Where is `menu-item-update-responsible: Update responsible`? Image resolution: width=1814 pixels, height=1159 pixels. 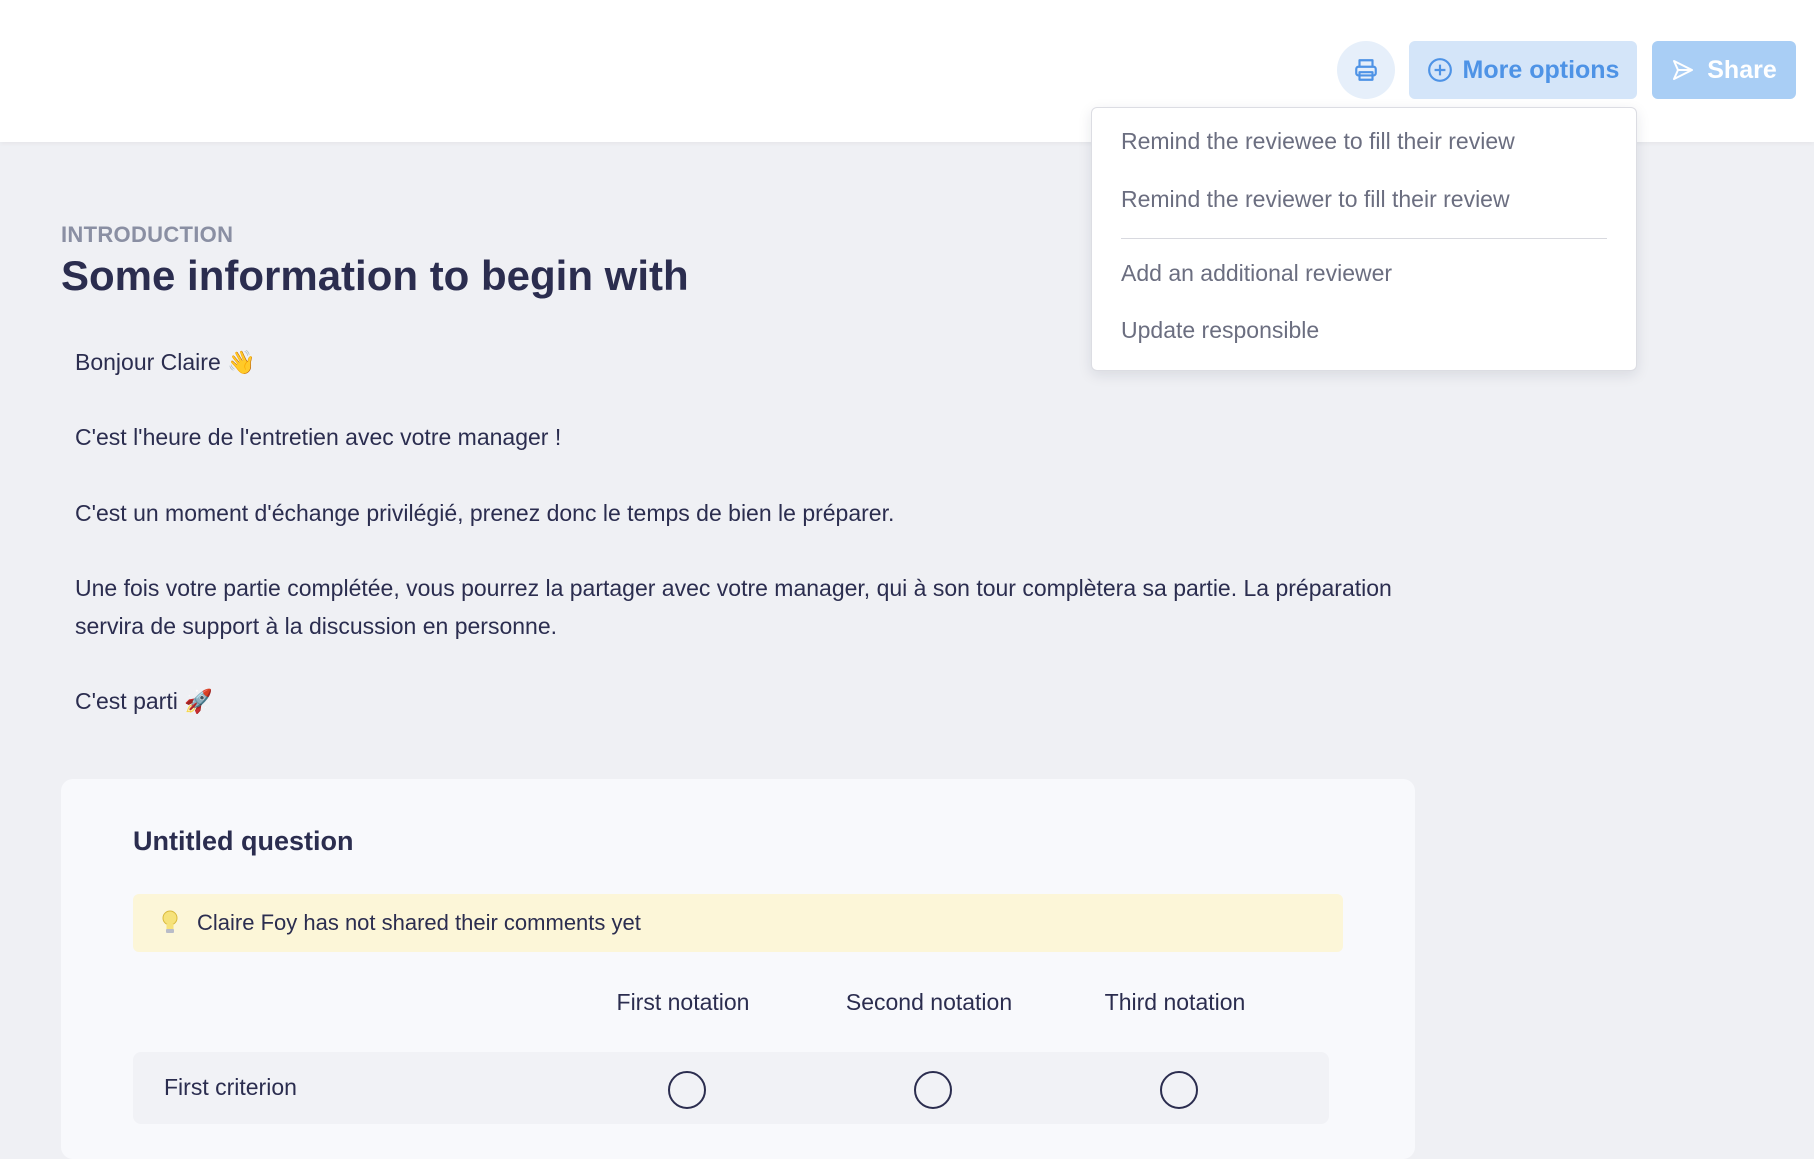 menu-item-update-responsible: Update responsible is located at coordinates (1220, 330).